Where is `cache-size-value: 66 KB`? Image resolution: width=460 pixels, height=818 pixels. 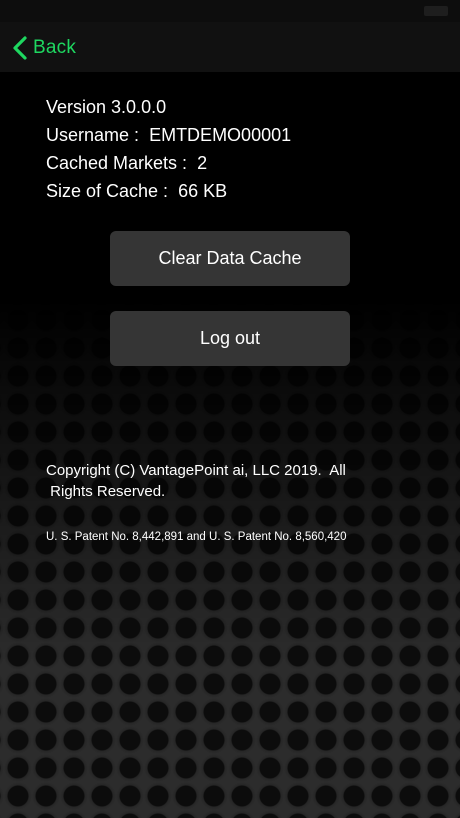
cache-size-value: 66 KB is located at coordinates (203, 191).